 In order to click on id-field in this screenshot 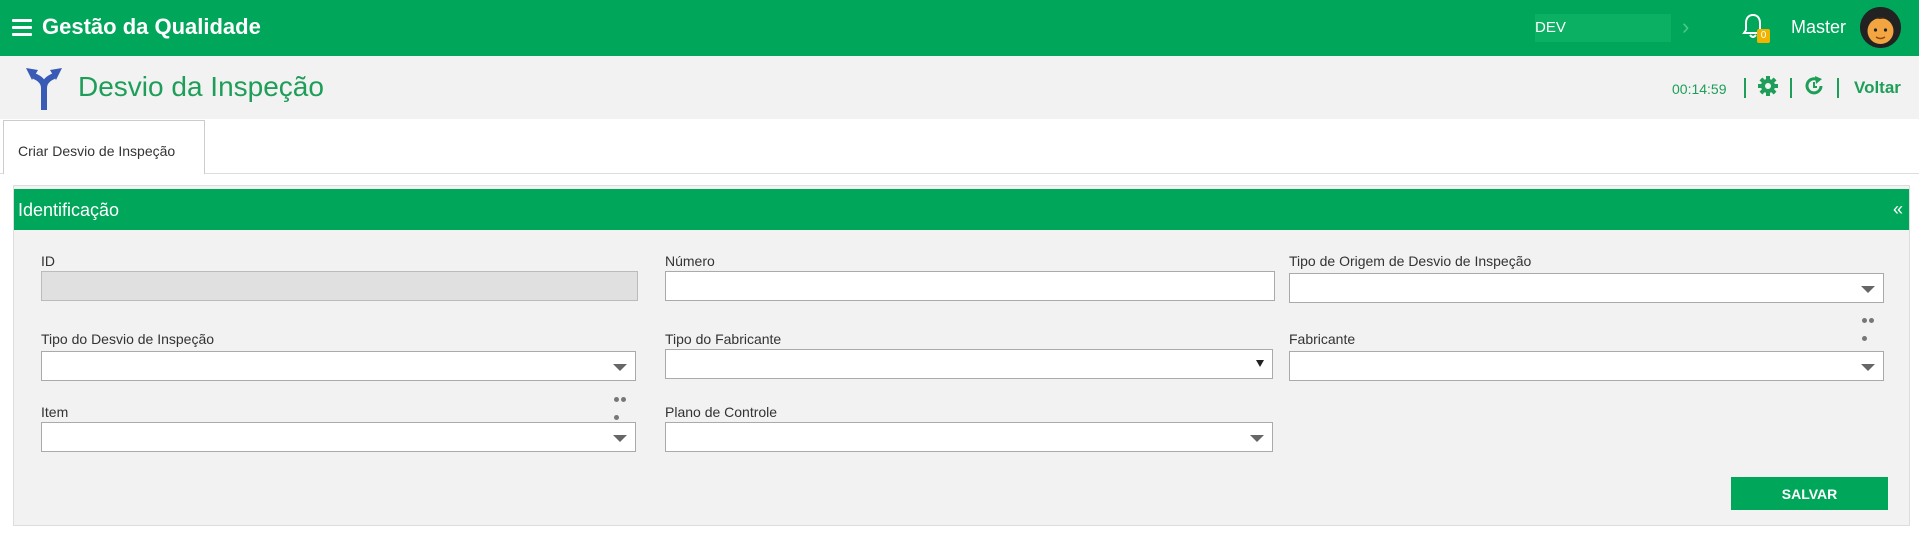, I will do `click(339, 286)`.